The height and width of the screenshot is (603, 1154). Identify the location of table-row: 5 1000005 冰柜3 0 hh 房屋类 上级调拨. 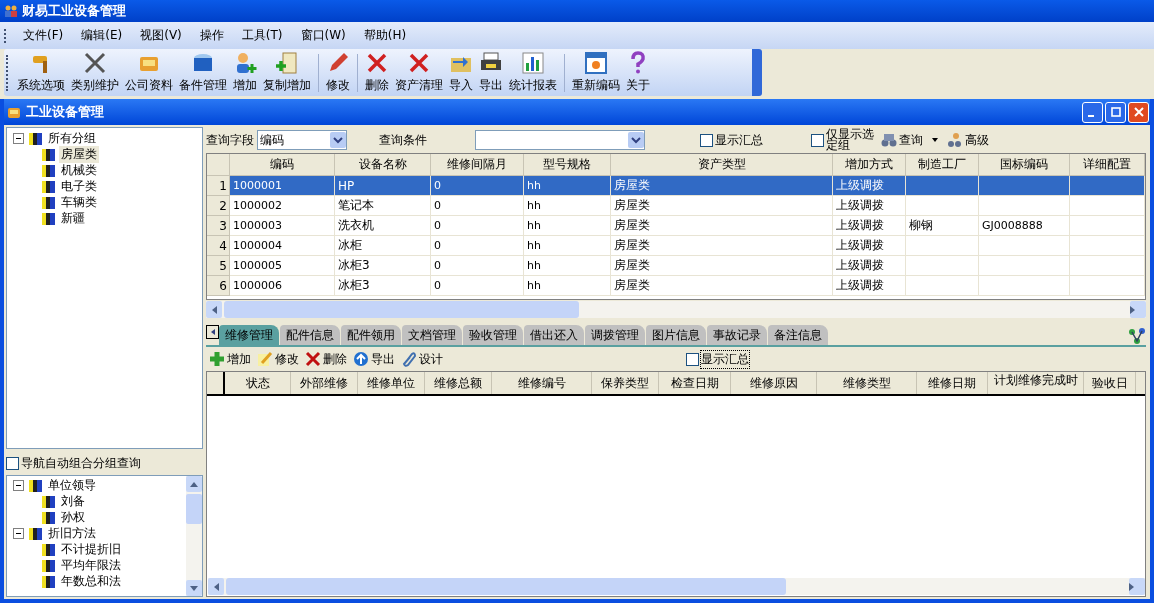
(676, 266).